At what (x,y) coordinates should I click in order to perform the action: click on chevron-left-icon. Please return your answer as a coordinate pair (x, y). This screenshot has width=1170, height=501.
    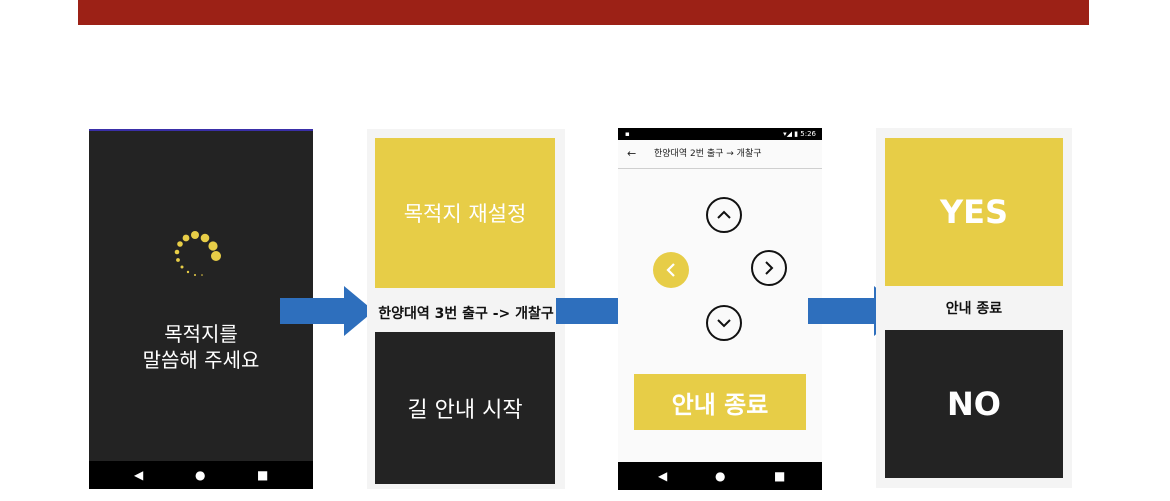
    Looking at the image, I should click on (671, 270).